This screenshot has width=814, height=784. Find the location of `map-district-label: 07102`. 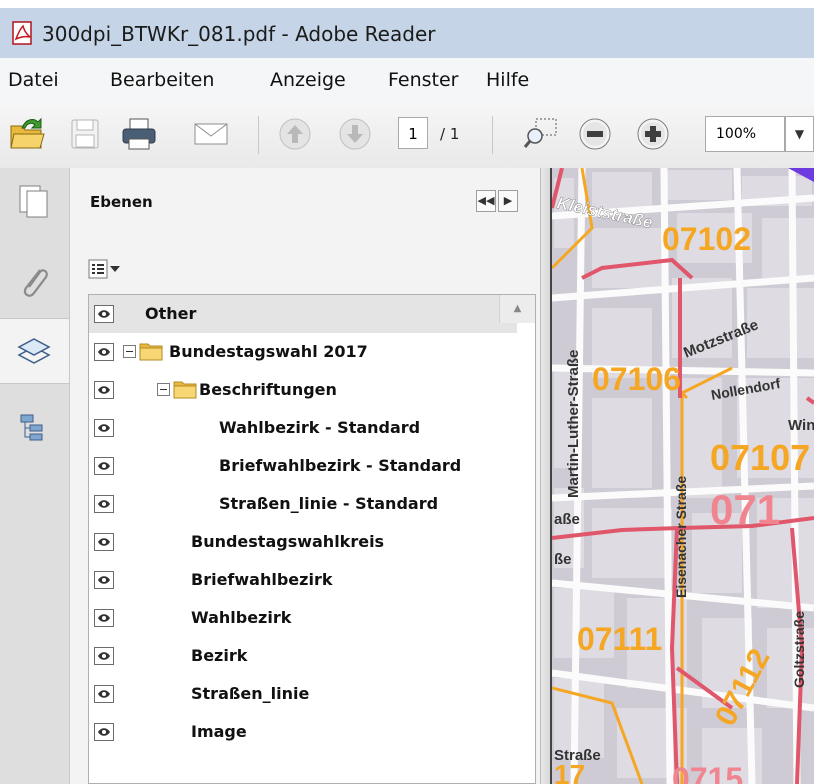

map-district-label: 07102 is located at coordinates (706, 239).